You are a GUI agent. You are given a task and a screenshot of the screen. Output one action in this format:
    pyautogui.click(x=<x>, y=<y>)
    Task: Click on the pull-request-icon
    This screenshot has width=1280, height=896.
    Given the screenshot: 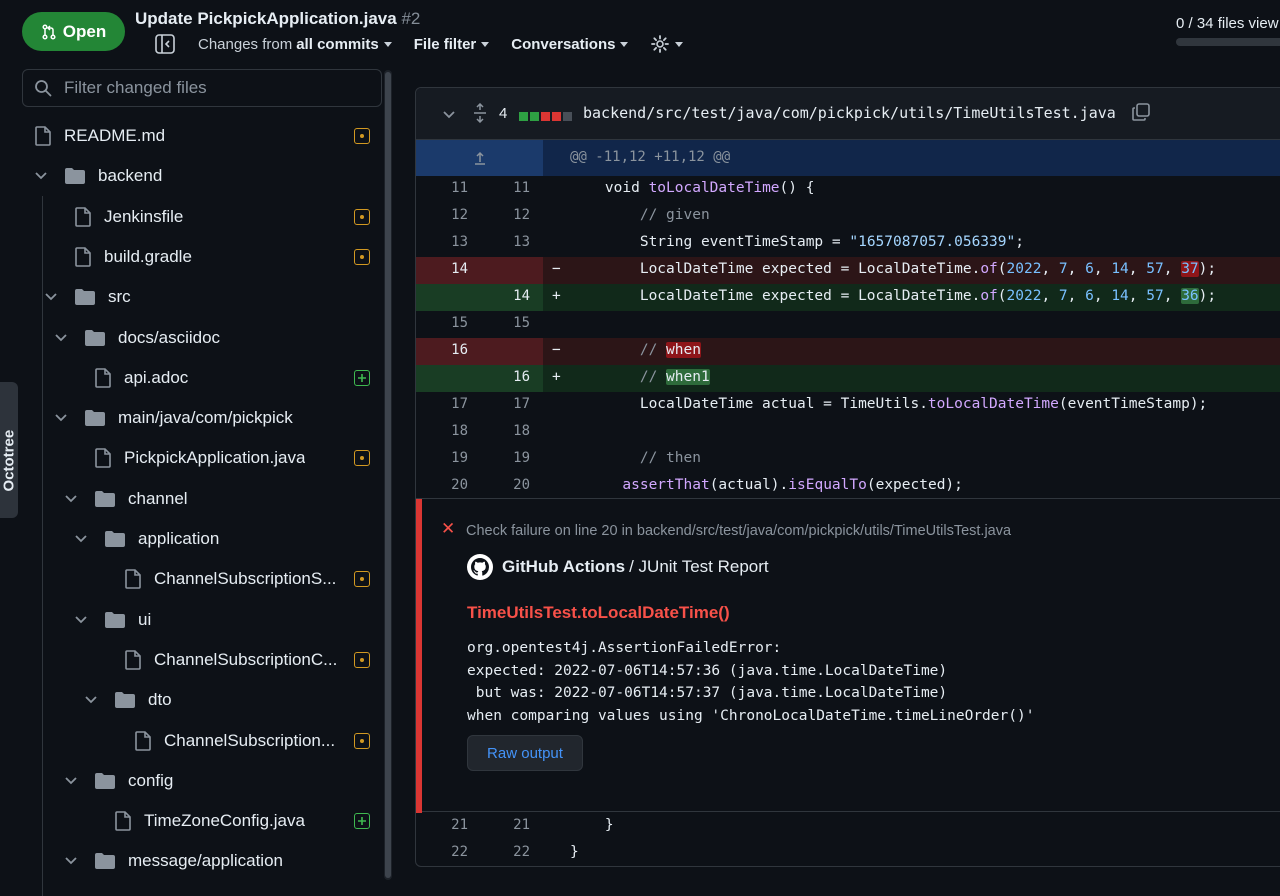 What is the action you would take?
    pyautogui.click(x=49, y=31)
    